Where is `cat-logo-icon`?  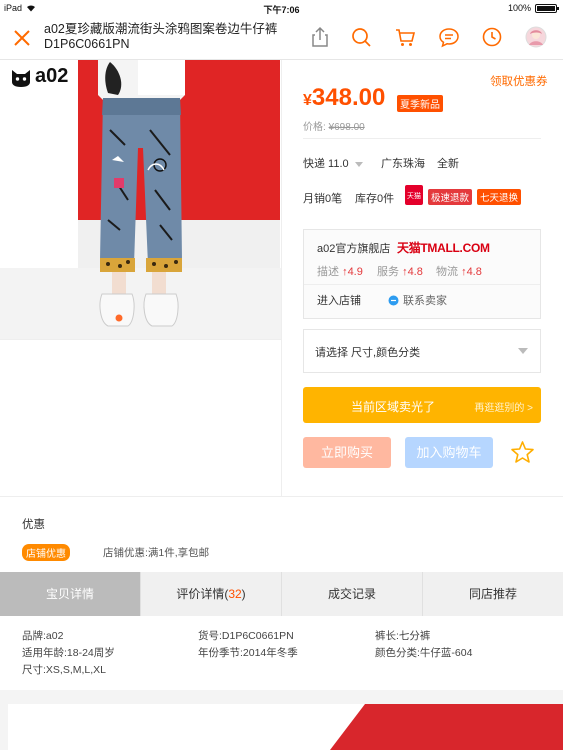
cat-logo-icon is located at coordinates (21, 78).